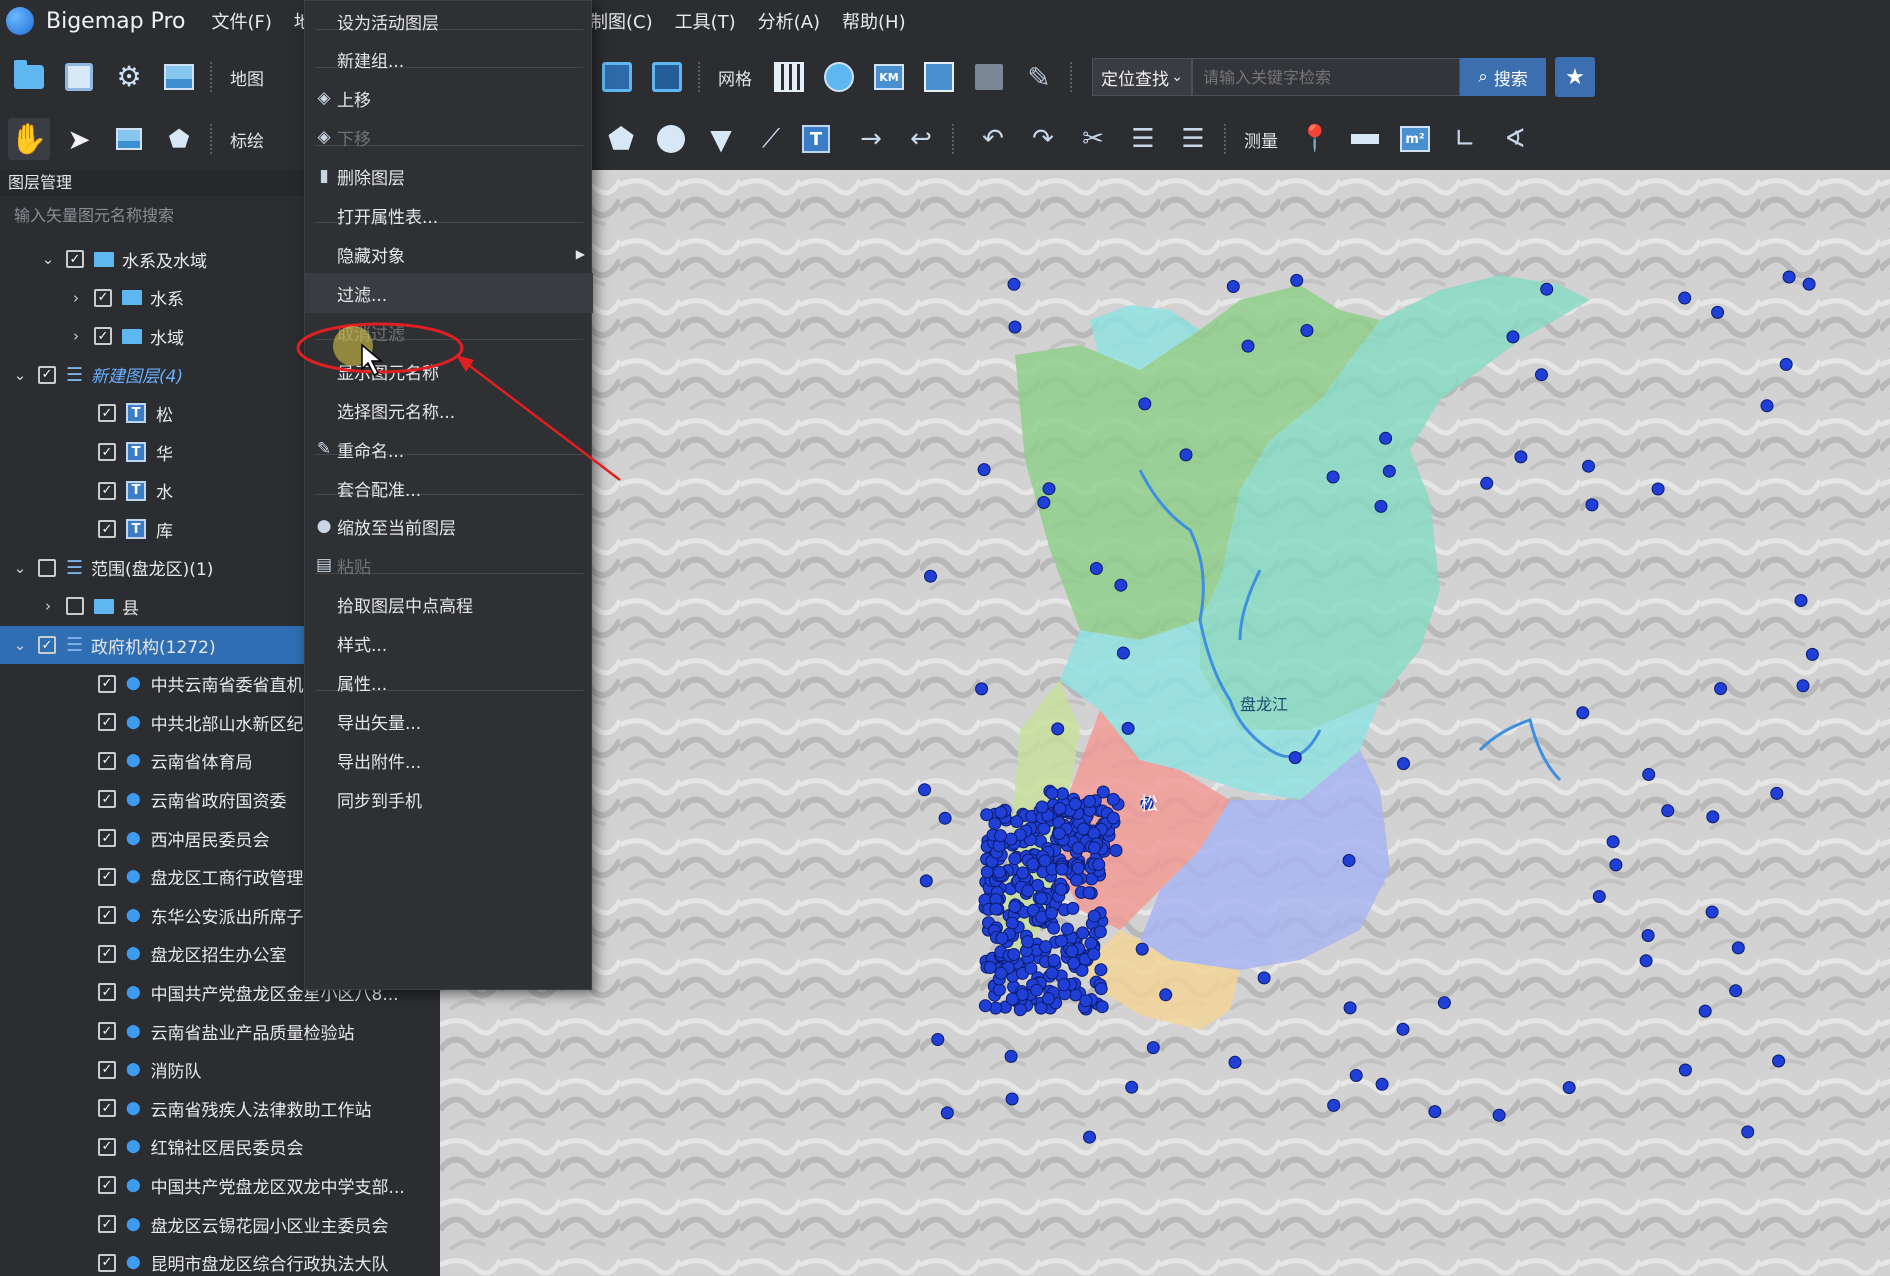 The image size is (1890, 1276). I want to click on open-button, so click(29, 77).